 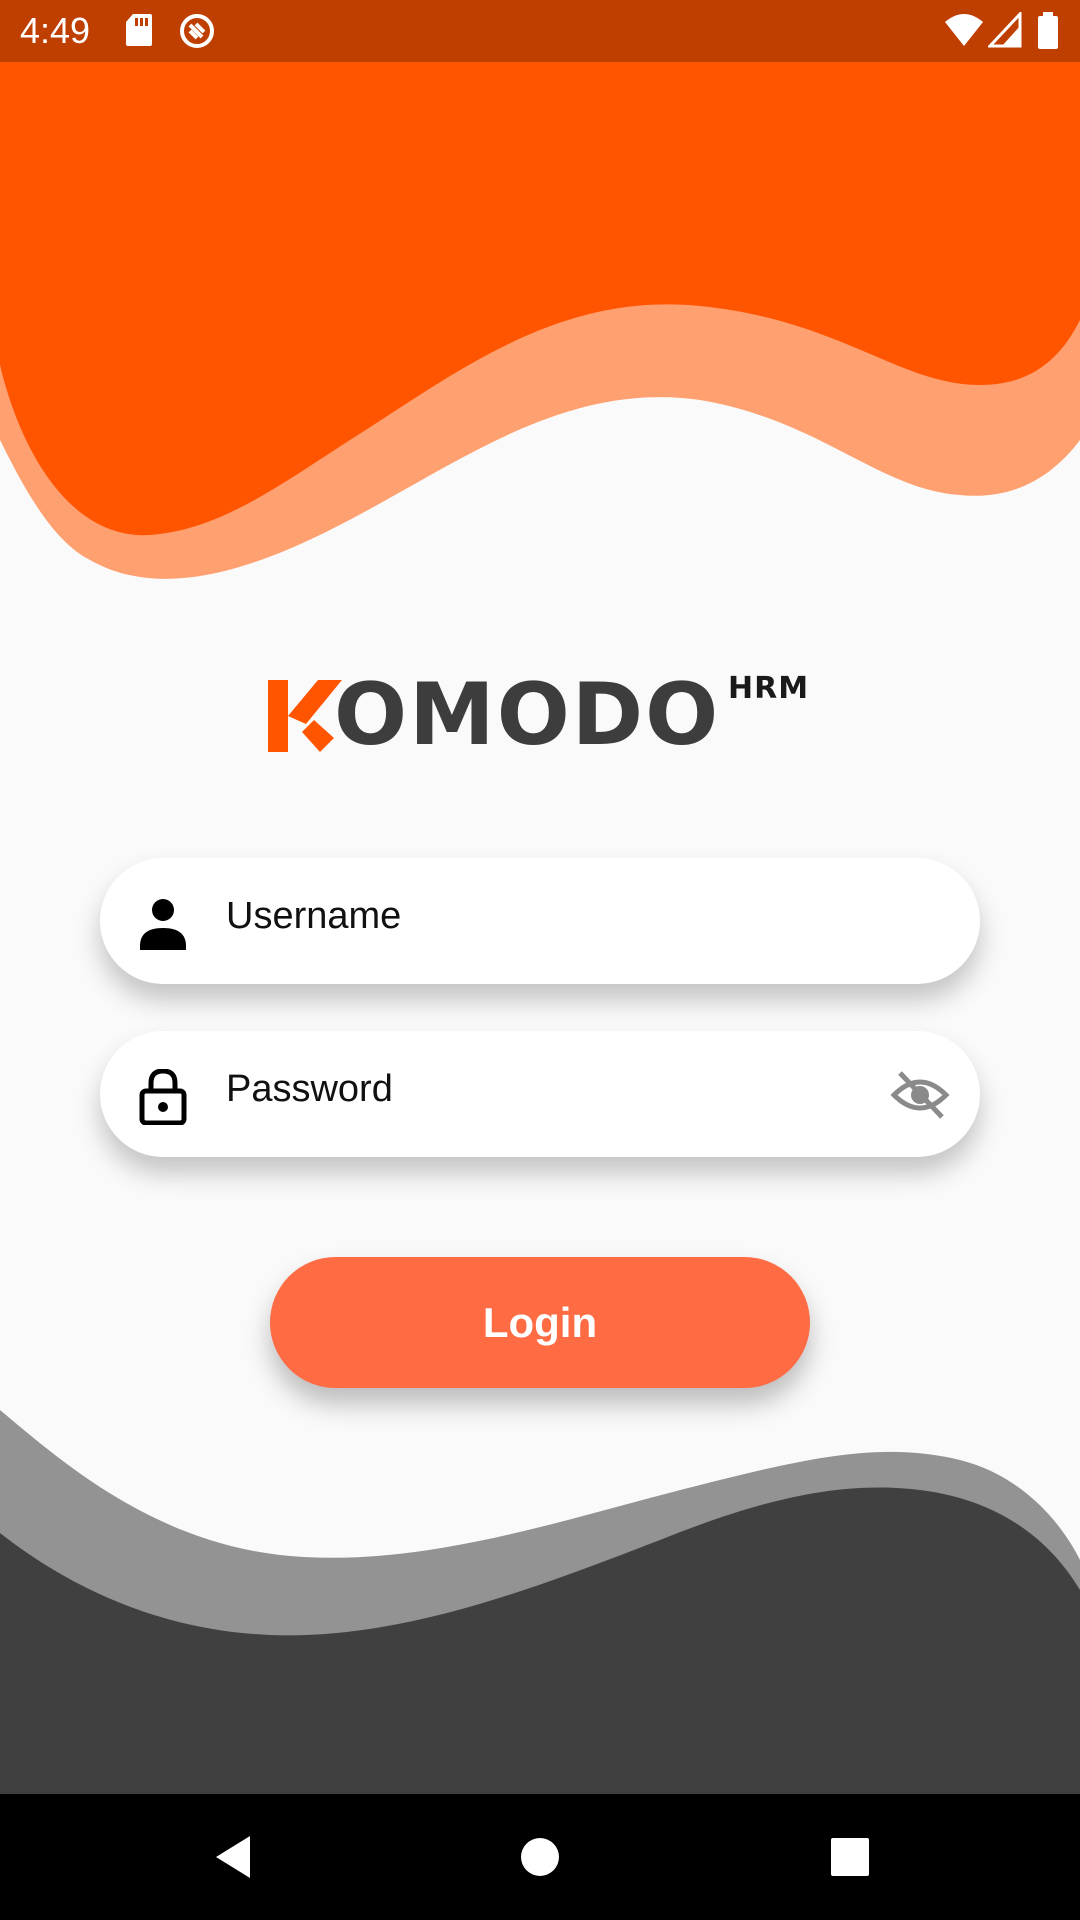 I want to click on battery-icon, so click(x=1048, y=30).